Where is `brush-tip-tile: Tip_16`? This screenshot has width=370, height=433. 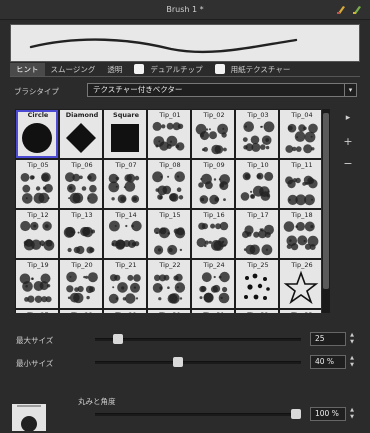
brush-tip-tile: Tip_16 is located at coordinates (213, 234).